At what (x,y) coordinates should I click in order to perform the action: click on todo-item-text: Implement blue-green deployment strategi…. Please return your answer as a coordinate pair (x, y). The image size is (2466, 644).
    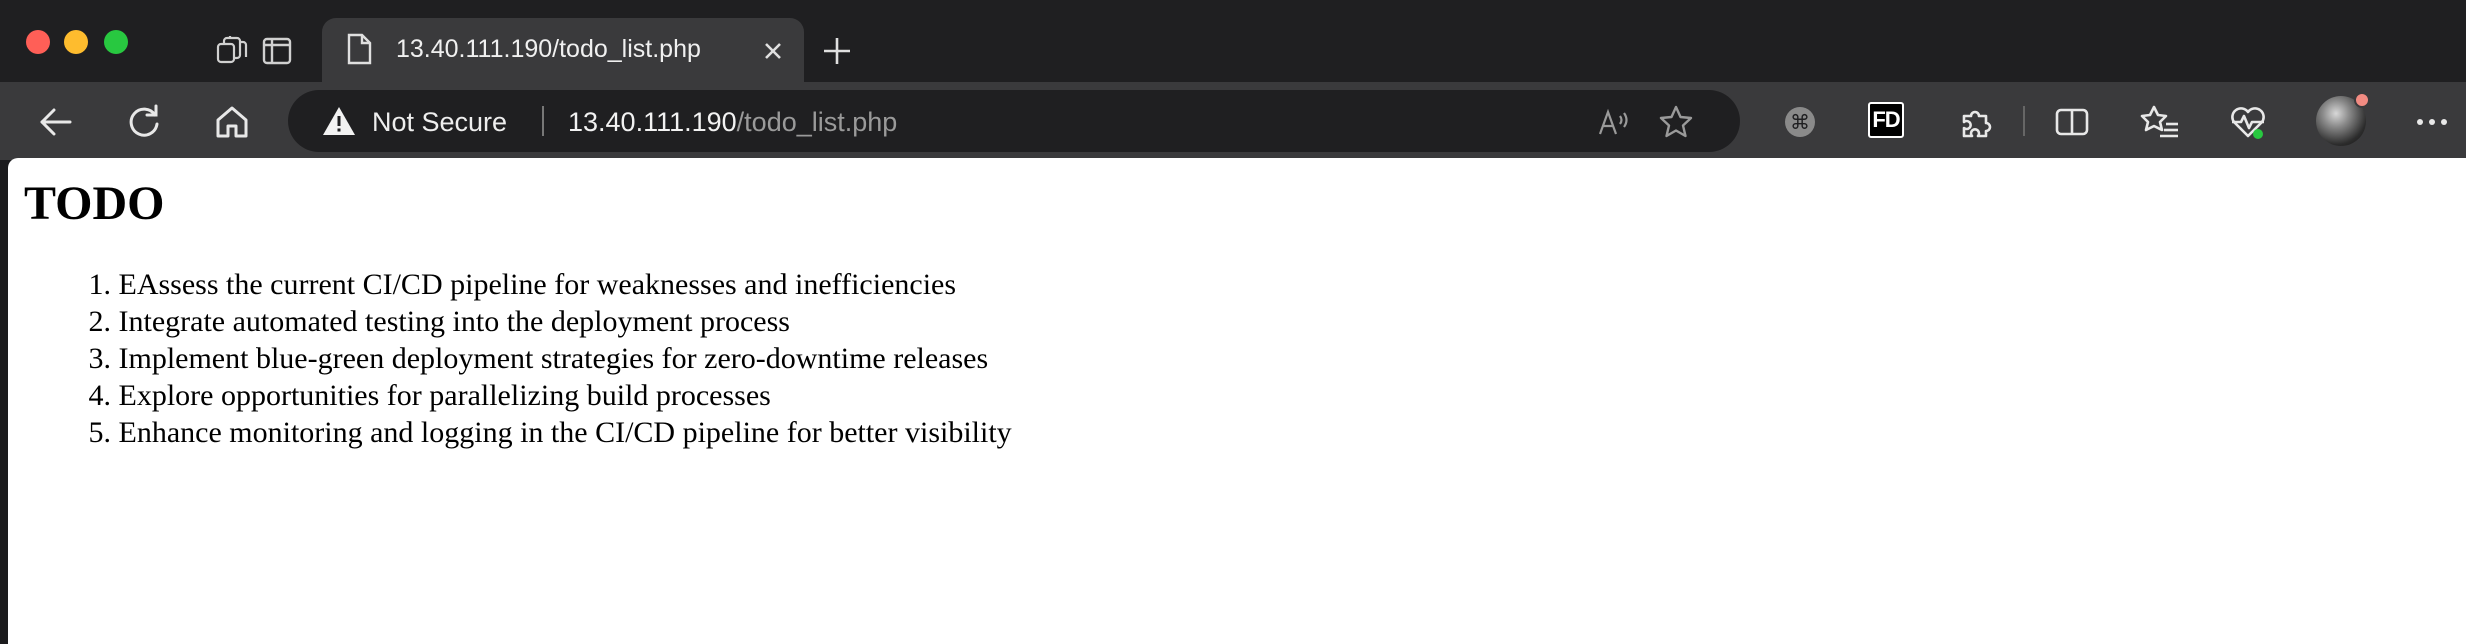
    Looking at the image, I should click on (553, 358).